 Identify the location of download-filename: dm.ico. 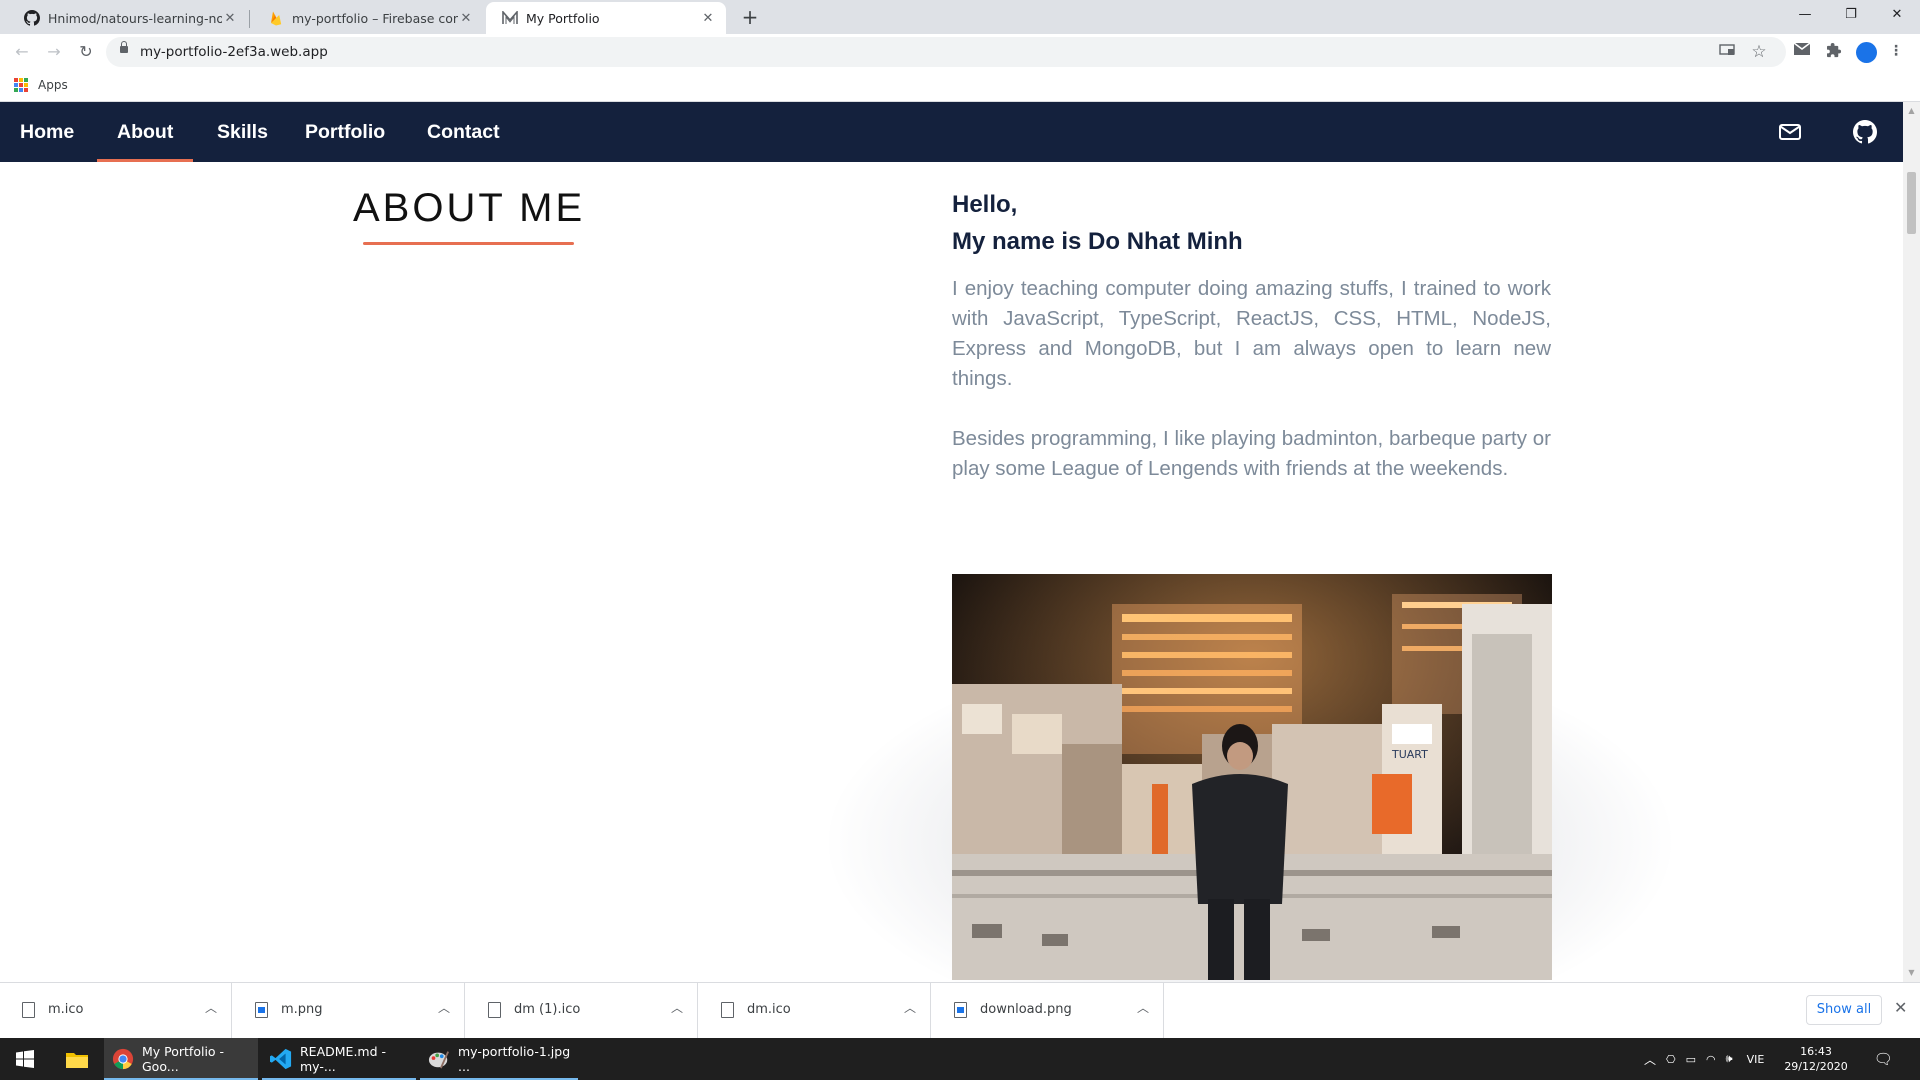
(769, 1009).